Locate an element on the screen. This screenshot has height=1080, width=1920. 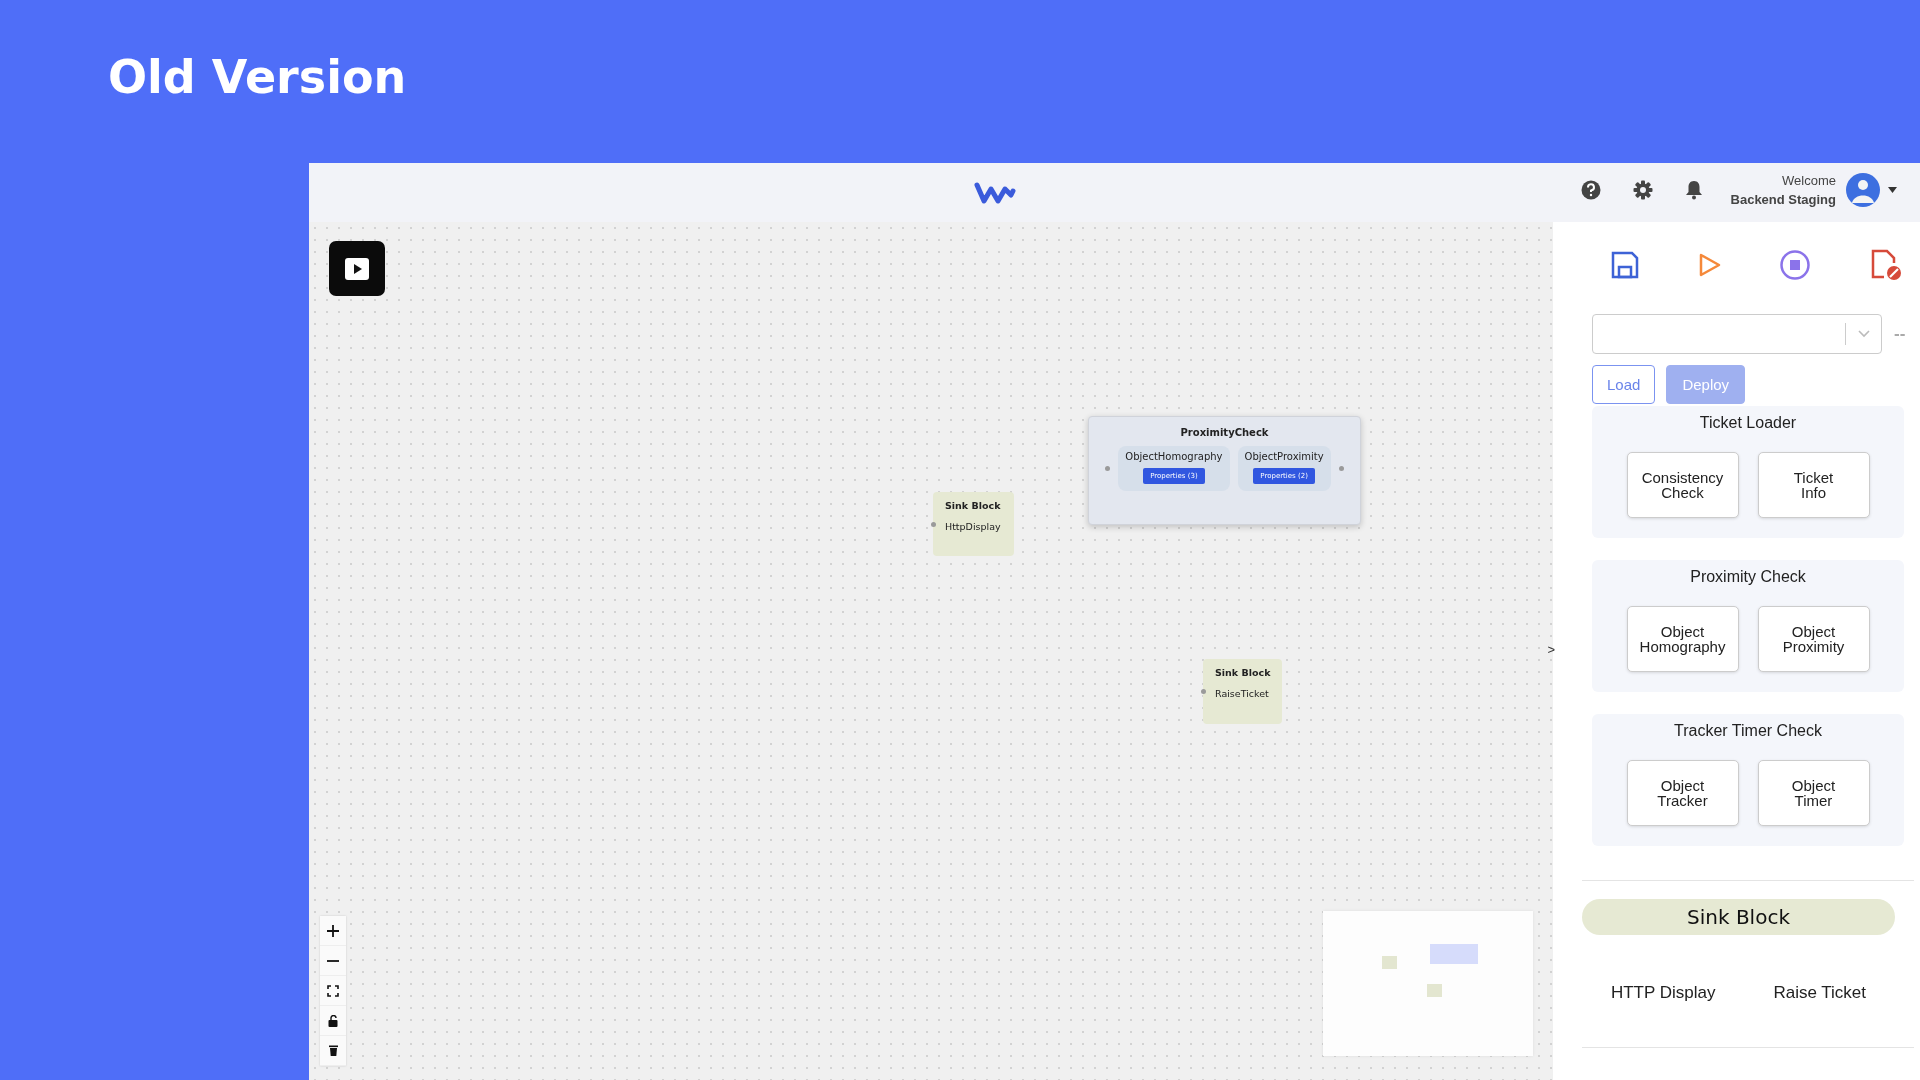
minus-icon is located at coordinates (333, 960).